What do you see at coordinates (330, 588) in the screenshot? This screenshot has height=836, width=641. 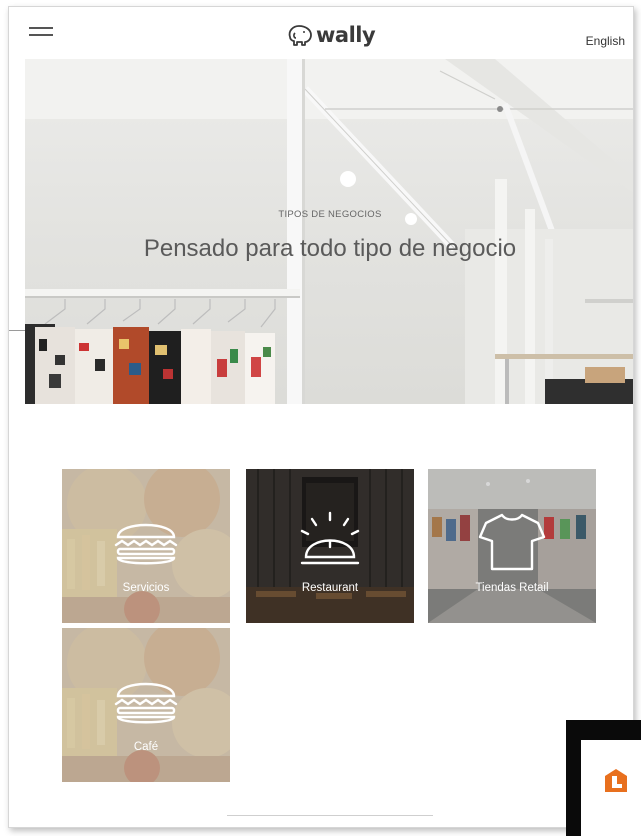 I see `category-label: Restaurant` at bounding box center [330, 588].